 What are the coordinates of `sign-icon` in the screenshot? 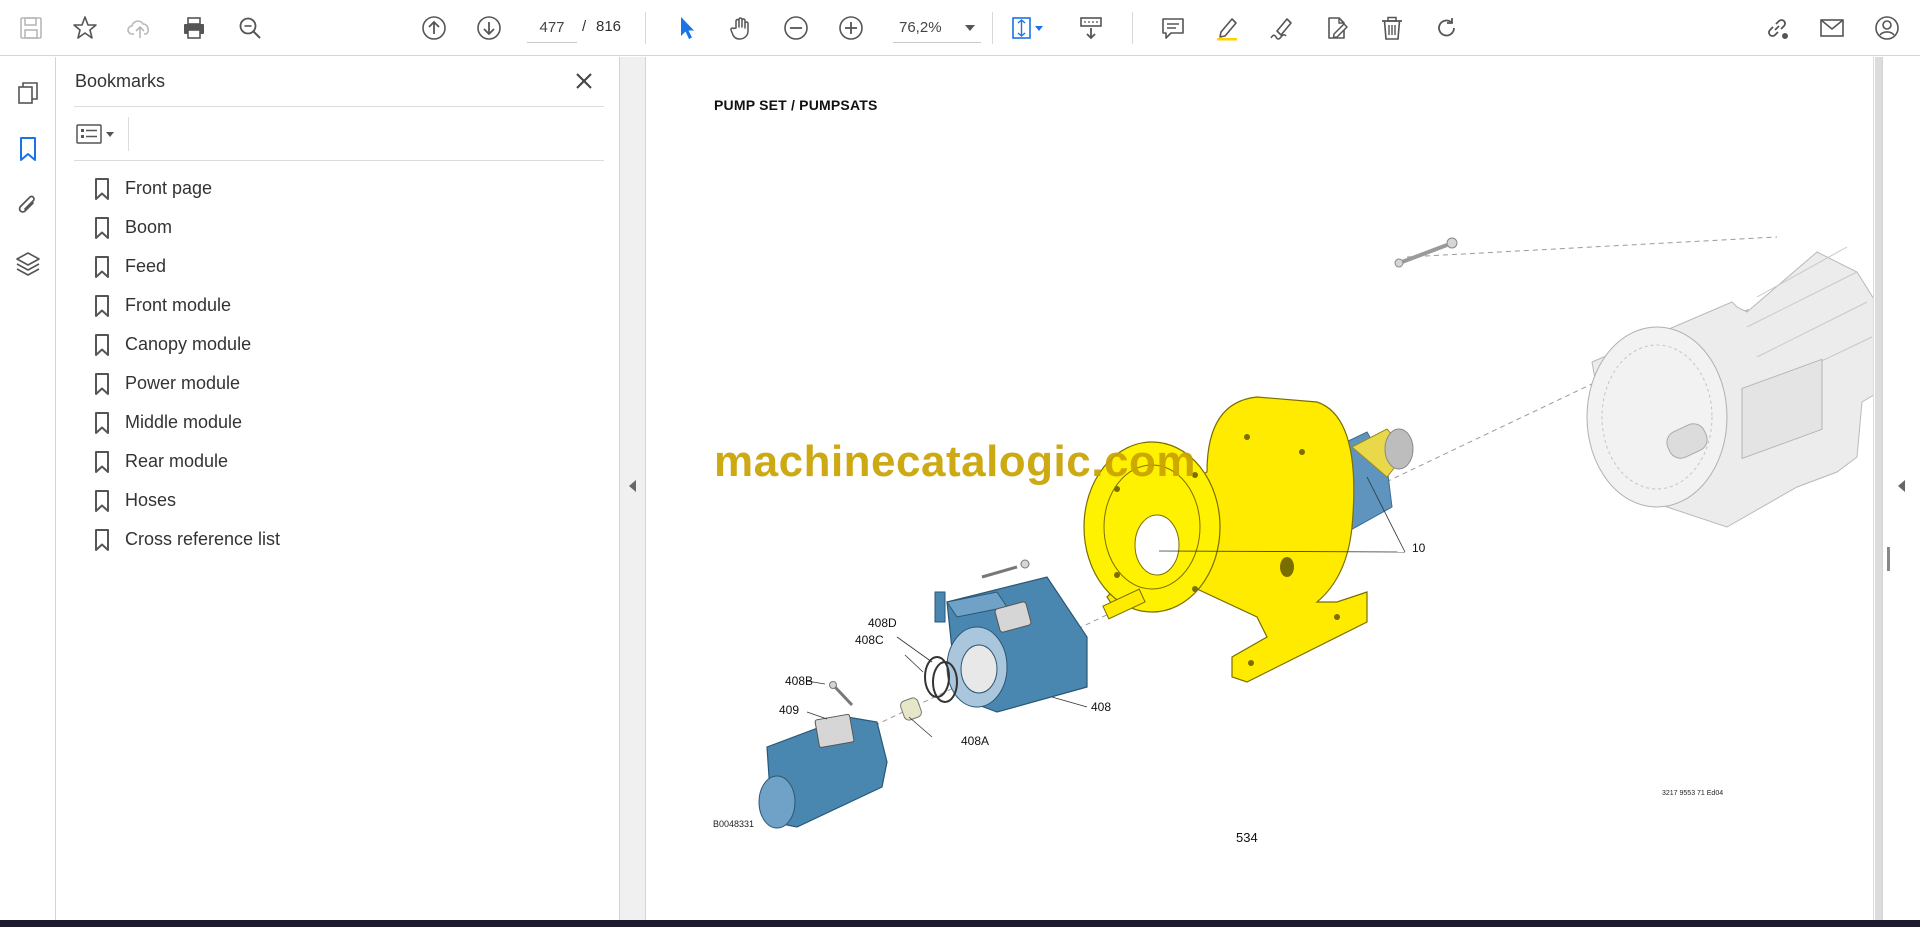 It's located at (1282, 28).